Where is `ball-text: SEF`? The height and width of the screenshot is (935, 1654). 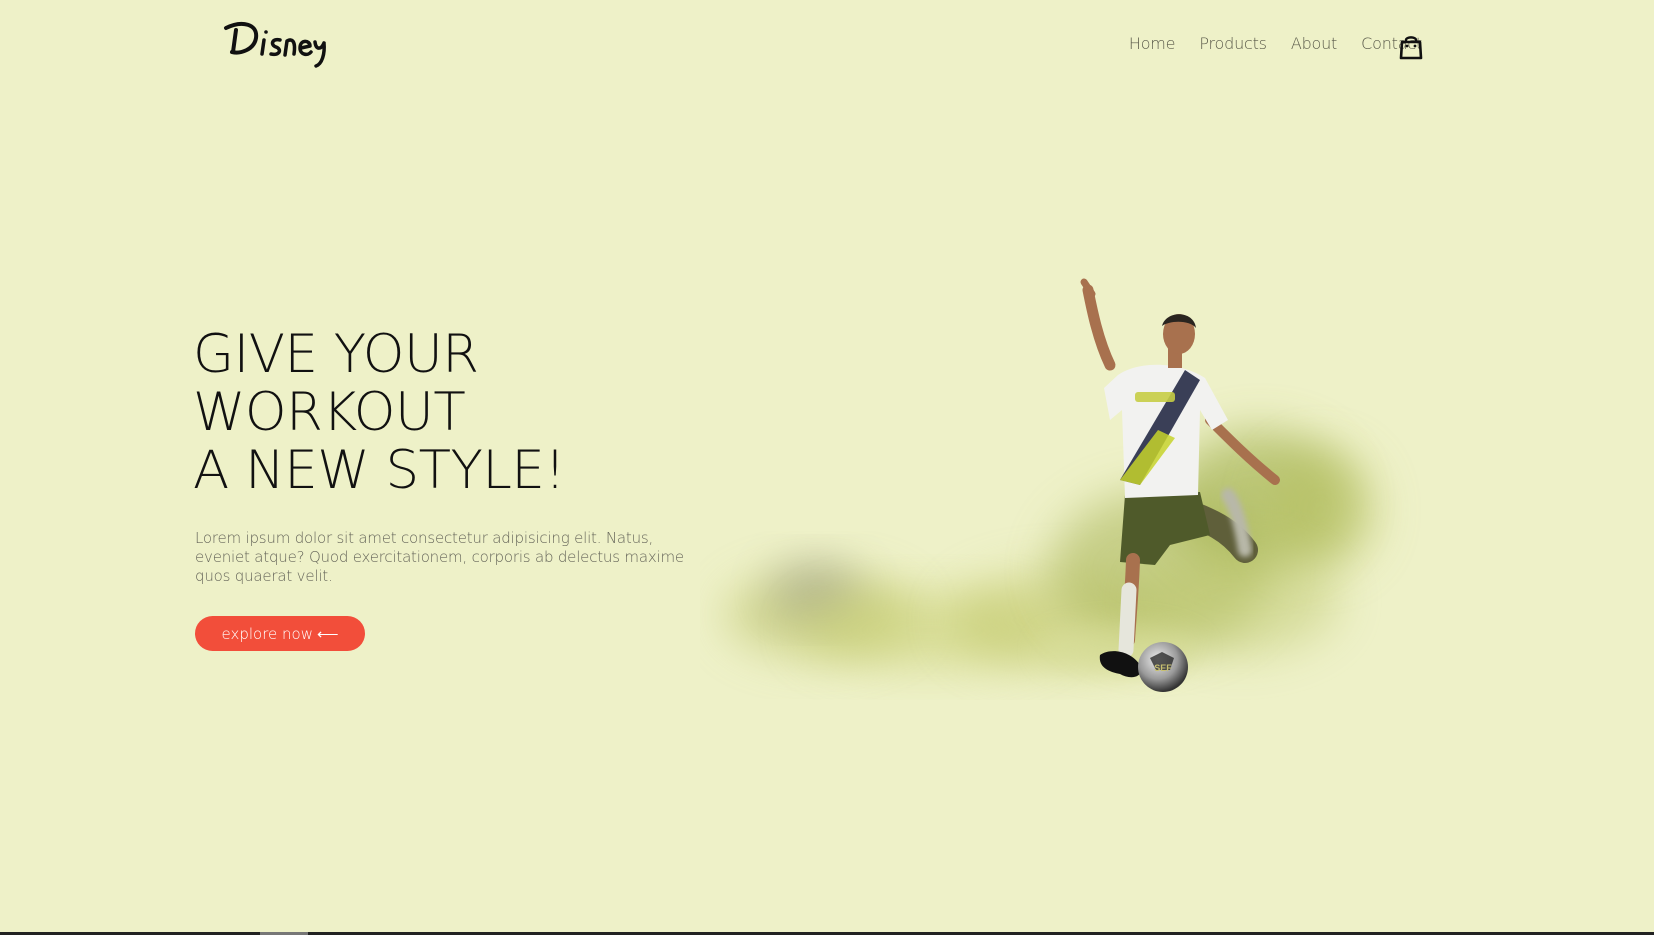 ball-text: SEF is located at coordinates (1163, 668).